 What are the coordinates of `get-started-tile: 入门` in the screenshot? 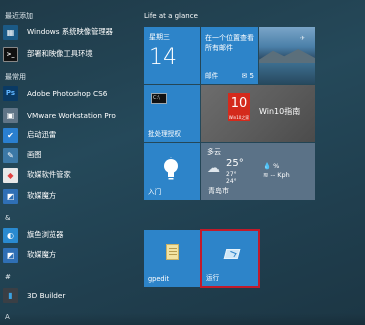 It's located at (172, 171).